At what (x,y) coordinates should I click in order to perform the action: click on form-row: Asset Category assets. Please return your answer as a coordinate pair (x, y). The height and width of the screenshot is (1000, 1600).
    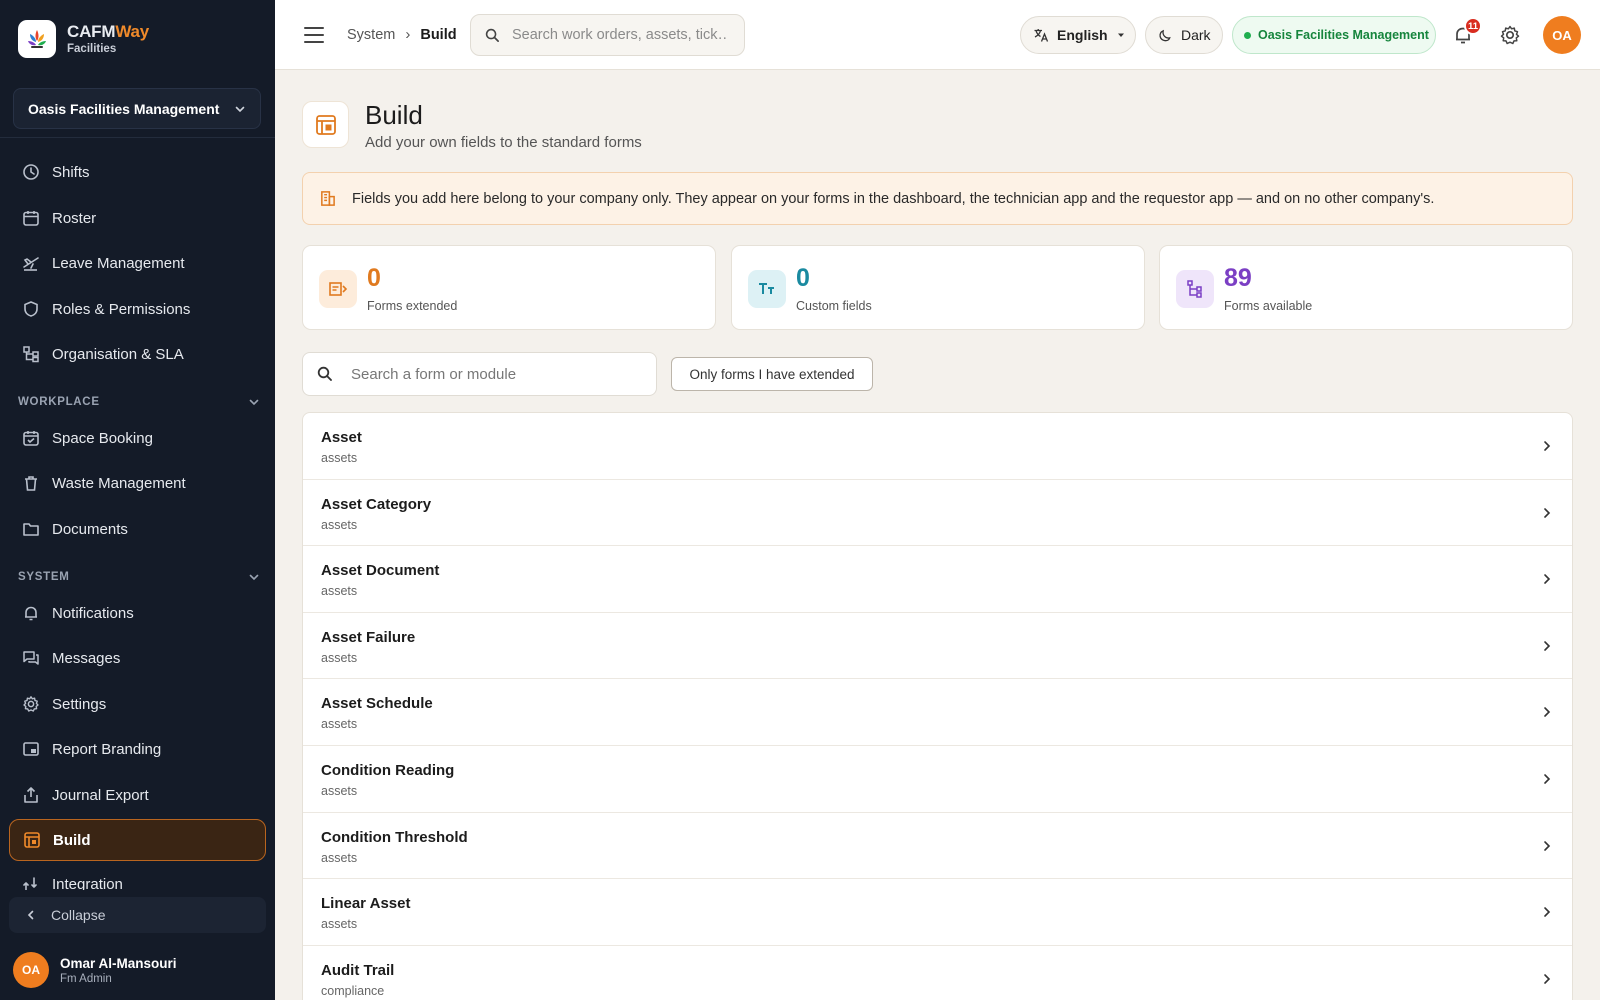
    Looking at the image, I should click on (937, 513).